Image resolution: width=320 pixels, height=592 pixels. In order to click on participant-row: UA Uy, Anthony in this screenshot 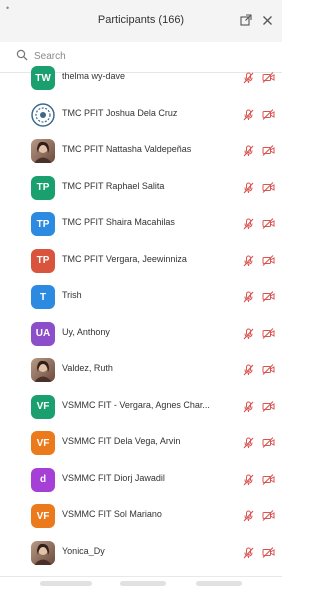, I will do `click(141, 334)`.